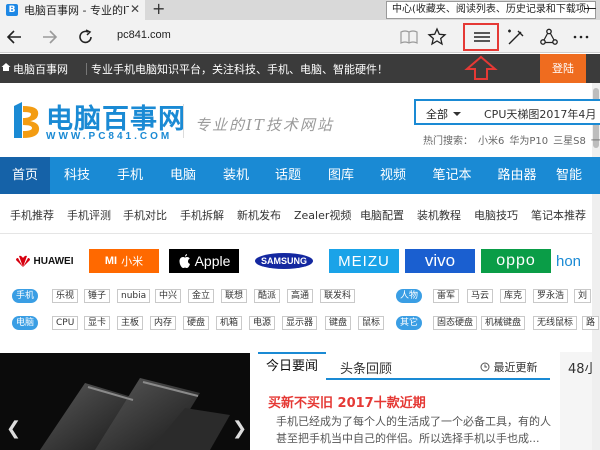 The height and width of the screenshot is (450, 600). Describe the element at coordinates (204, 261) in the screenshot. I see `brand-logo-apple: Apple` at that location.